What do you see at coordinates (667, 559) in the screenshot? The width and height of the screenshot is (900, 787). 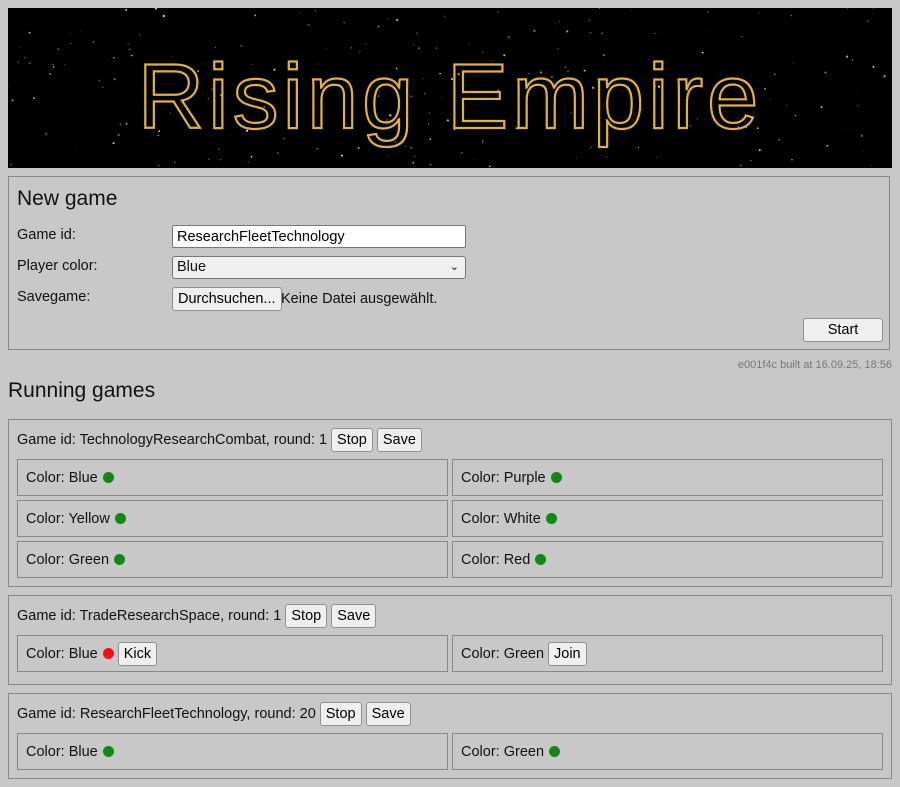 I see `player-slot: Color: Red` at bounding box center [667, 559].